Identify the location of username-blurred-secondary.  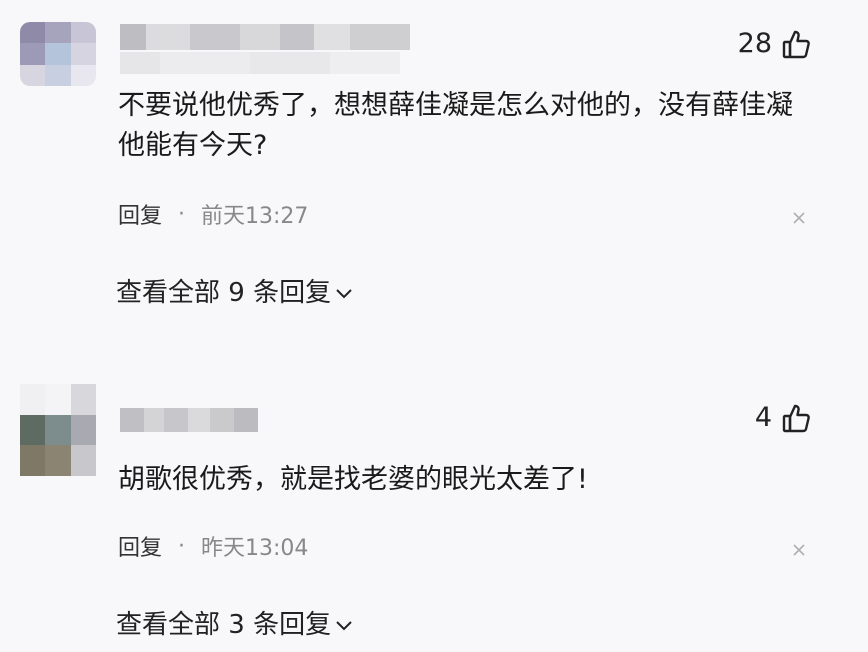
(260, 63).